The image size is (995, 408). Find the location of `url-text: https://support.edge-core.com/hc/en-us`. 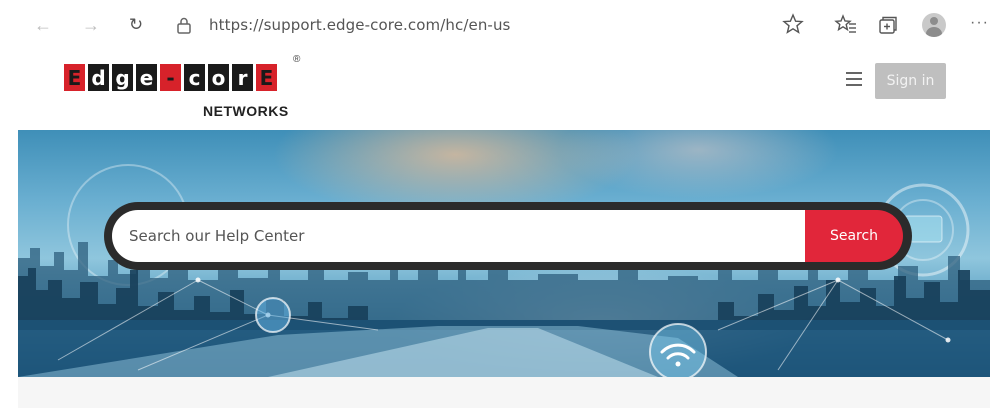

url-text: https://support.edge-core.com/hc/en-us is located at coordinates (359, 25).